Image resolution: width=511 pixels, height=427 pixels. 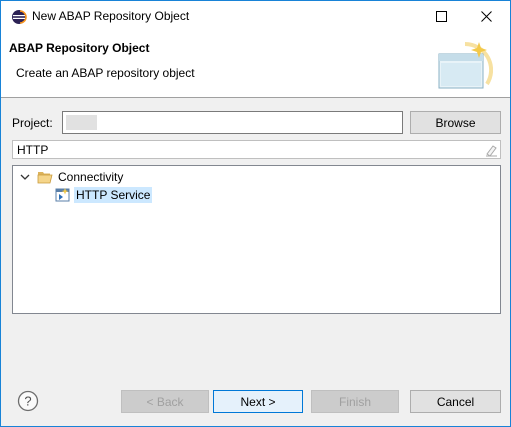 I want to click on http-service-icon, so click(x=62, y=195).